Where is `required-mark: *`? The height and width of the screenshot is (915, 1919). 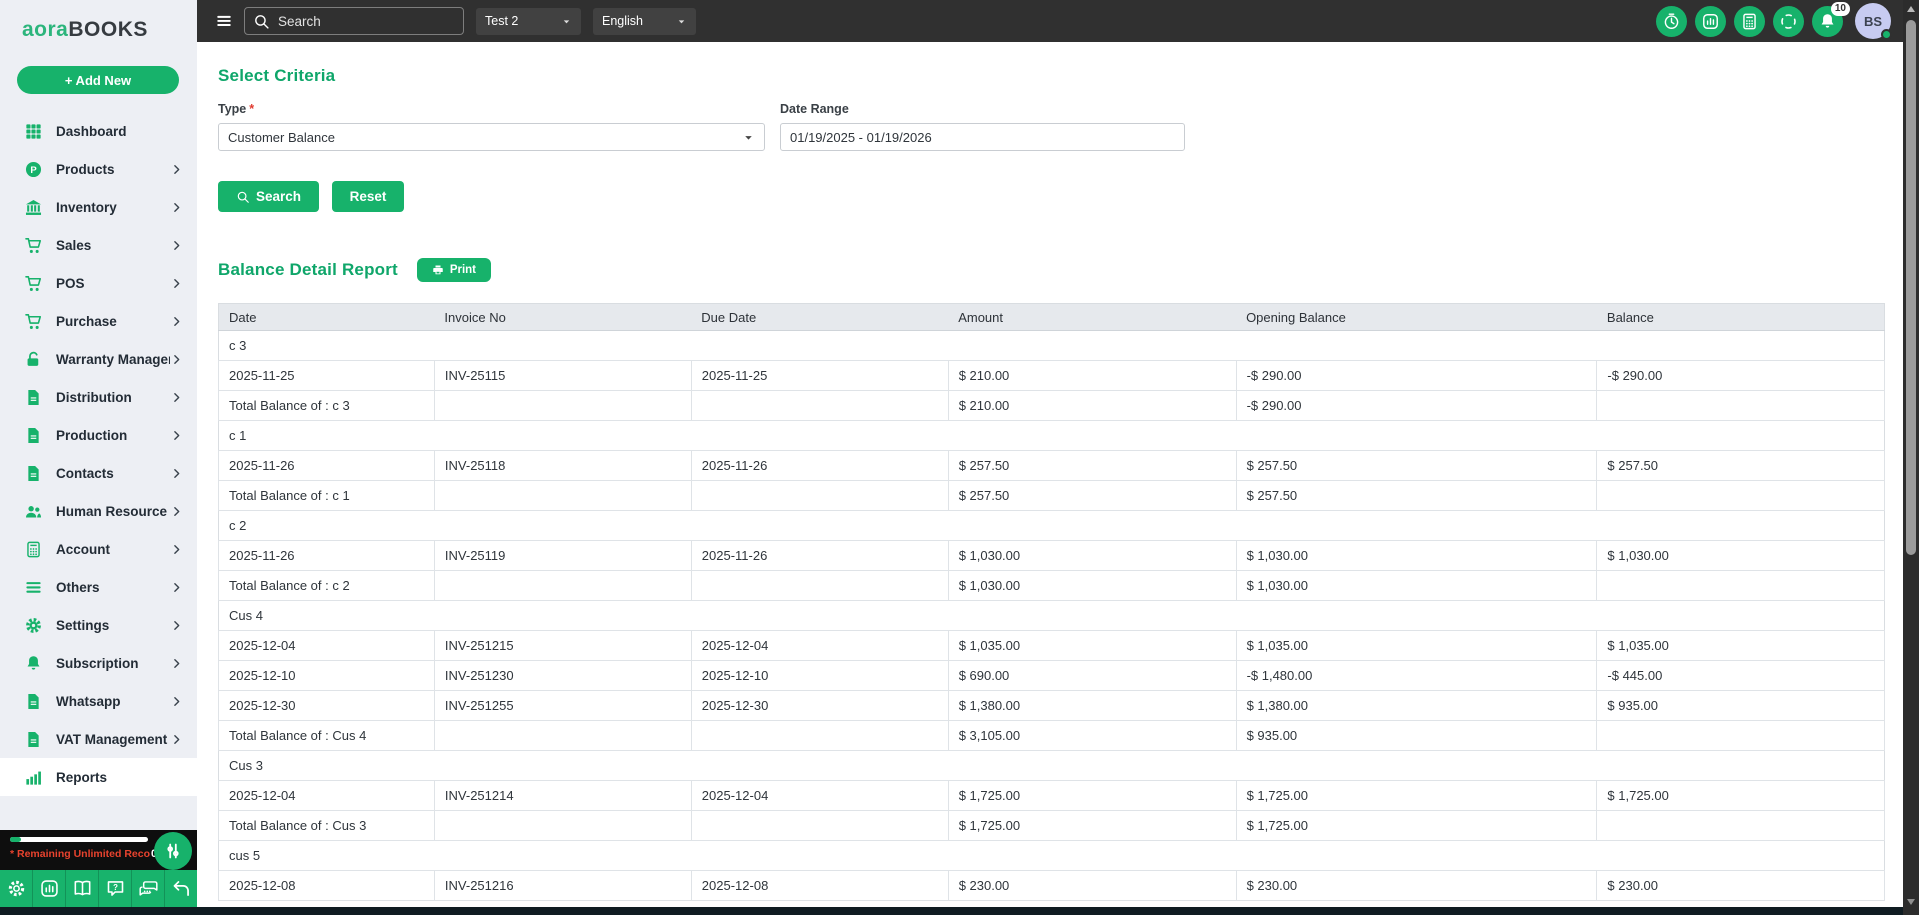
required-mark: * is located at coordinates (252, 109).